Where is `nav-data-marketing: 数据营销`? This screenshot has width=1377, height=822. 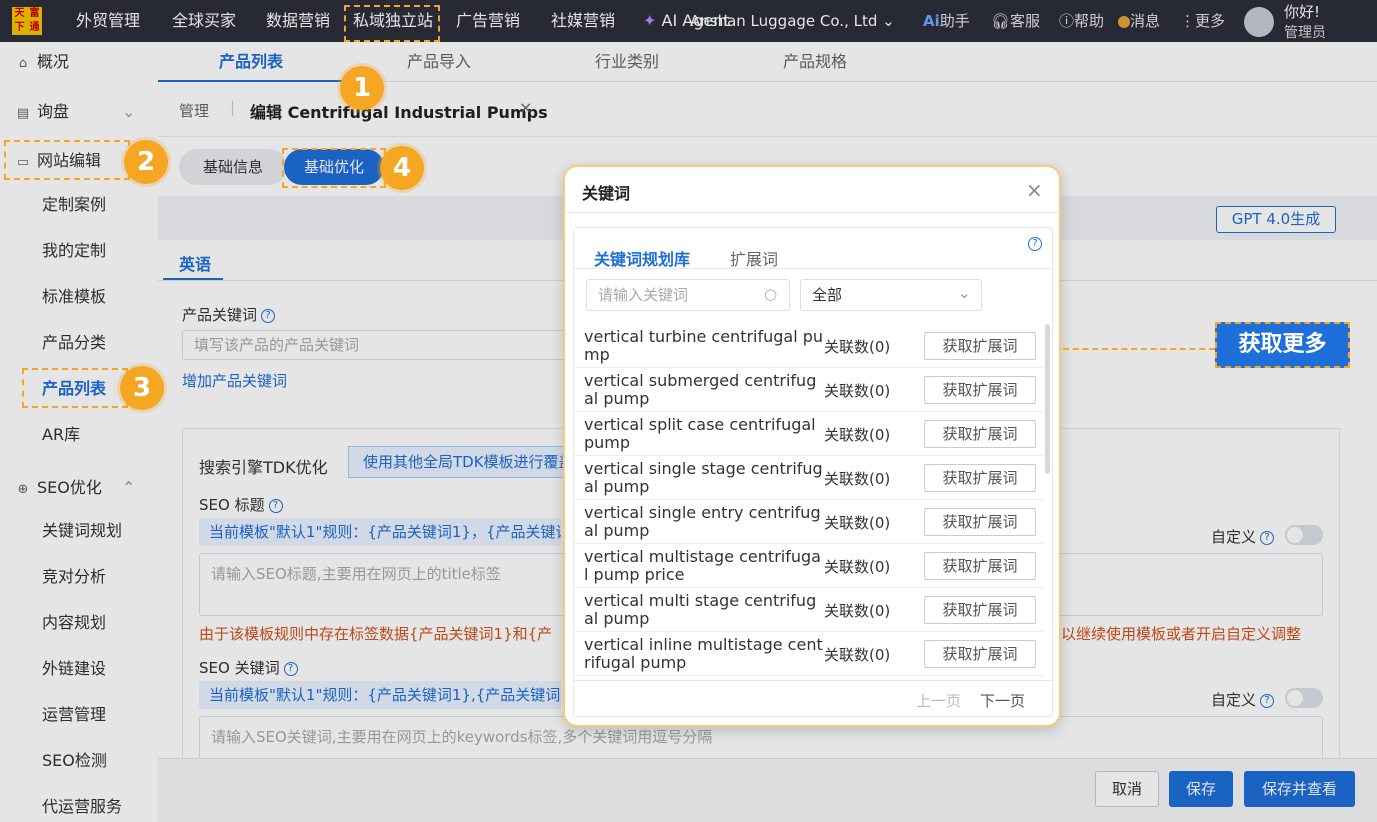
nav-data-marketing: 数据营销 is located at coordinates (298, 21).